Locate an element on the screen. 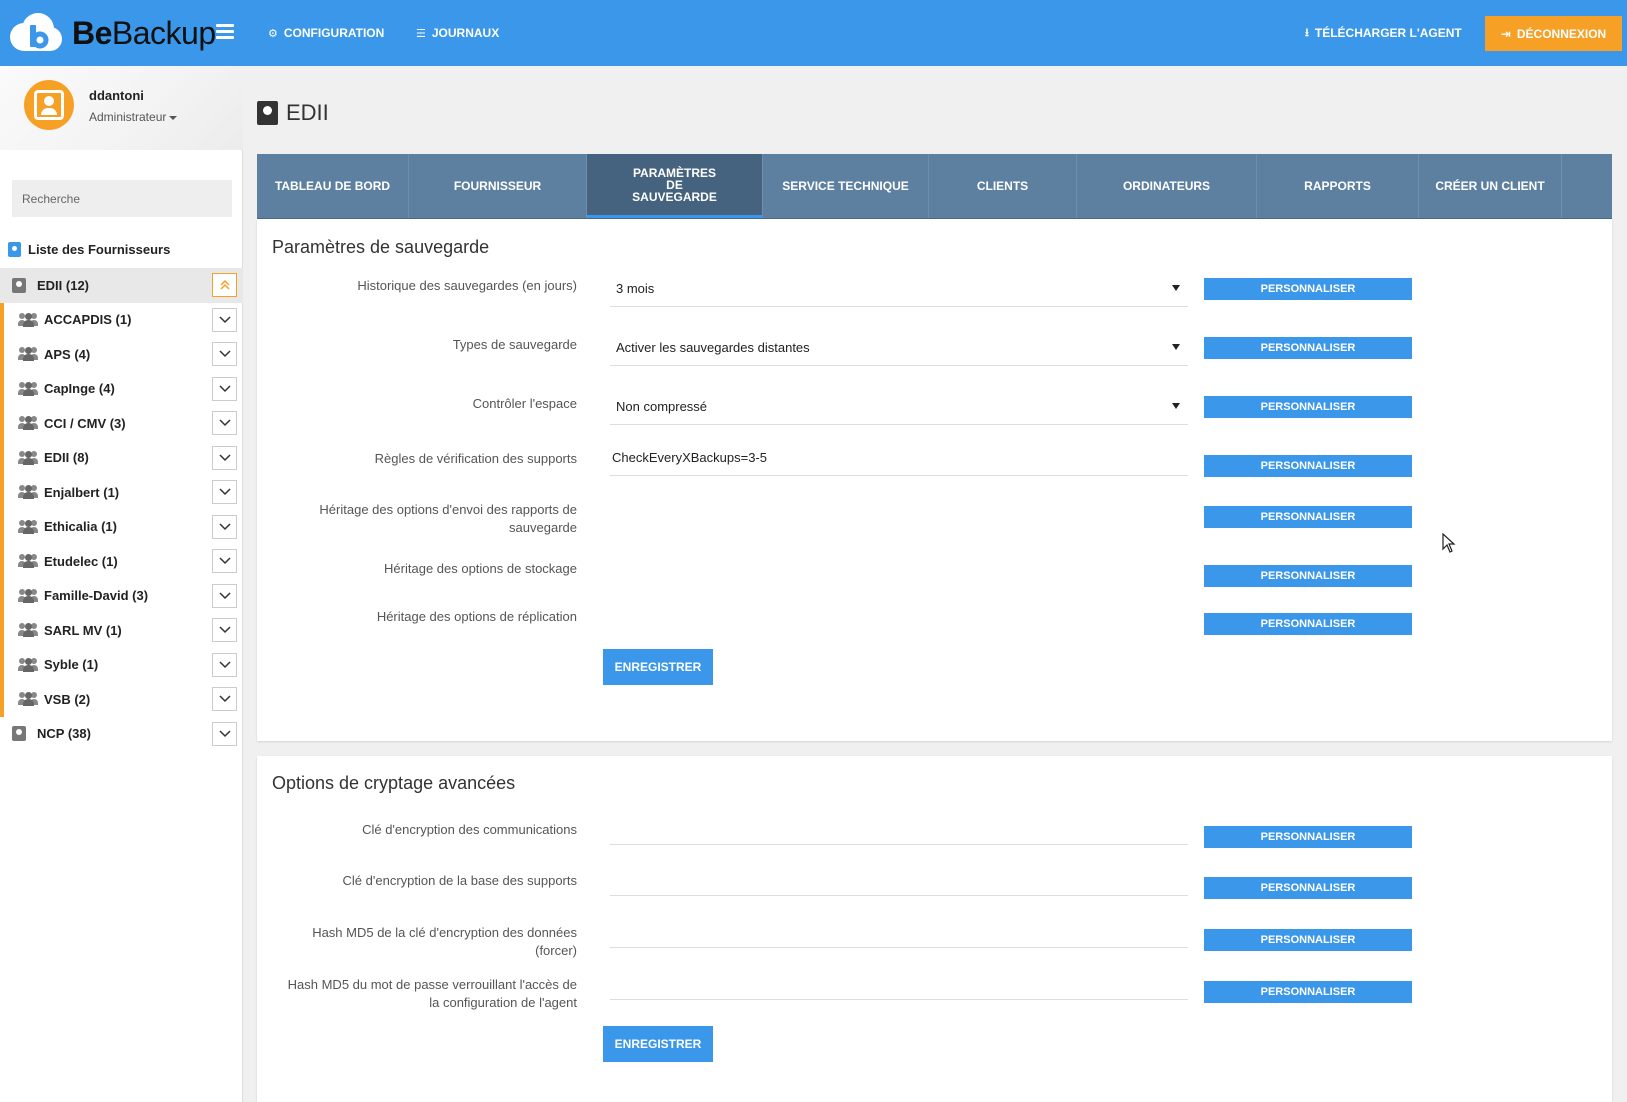 Image resolution: width=1627 pixels, height=1102 pixels. menu-toggle-icon is located at coordinates (225, 32).